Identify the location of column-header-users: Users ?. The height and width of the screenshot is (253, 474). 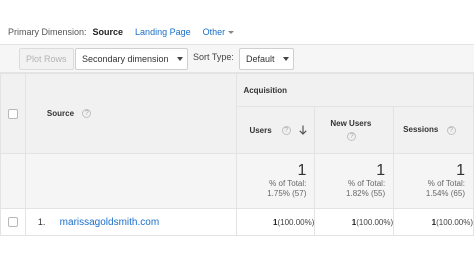
(276, 130).